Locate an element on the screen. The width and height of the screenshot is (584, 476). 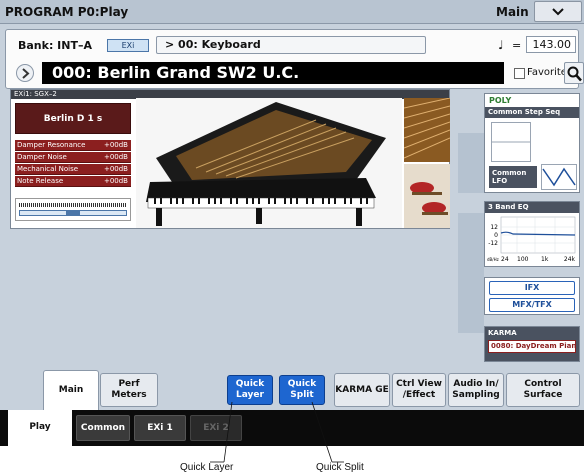
callout-quick-layer: Quick Layer is located at coordinates (207, 467).